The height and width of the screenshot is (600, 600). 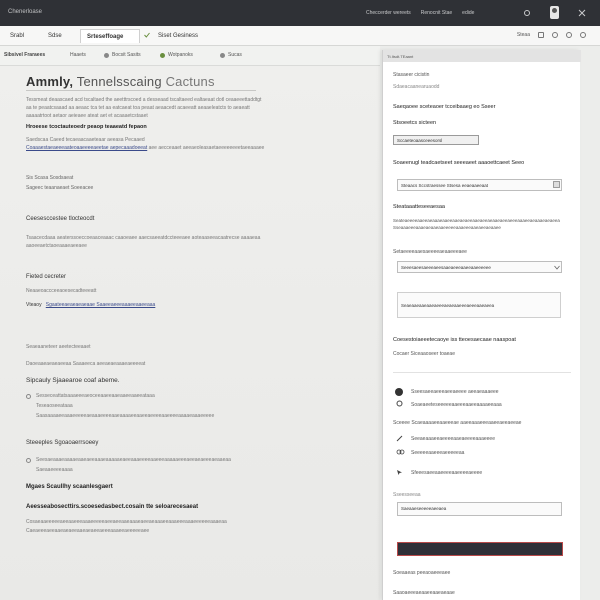 What do you see at coordinates (557, 268) in the screenshot?
I see `chevron-down-icon` at bounding box center [557, 268].